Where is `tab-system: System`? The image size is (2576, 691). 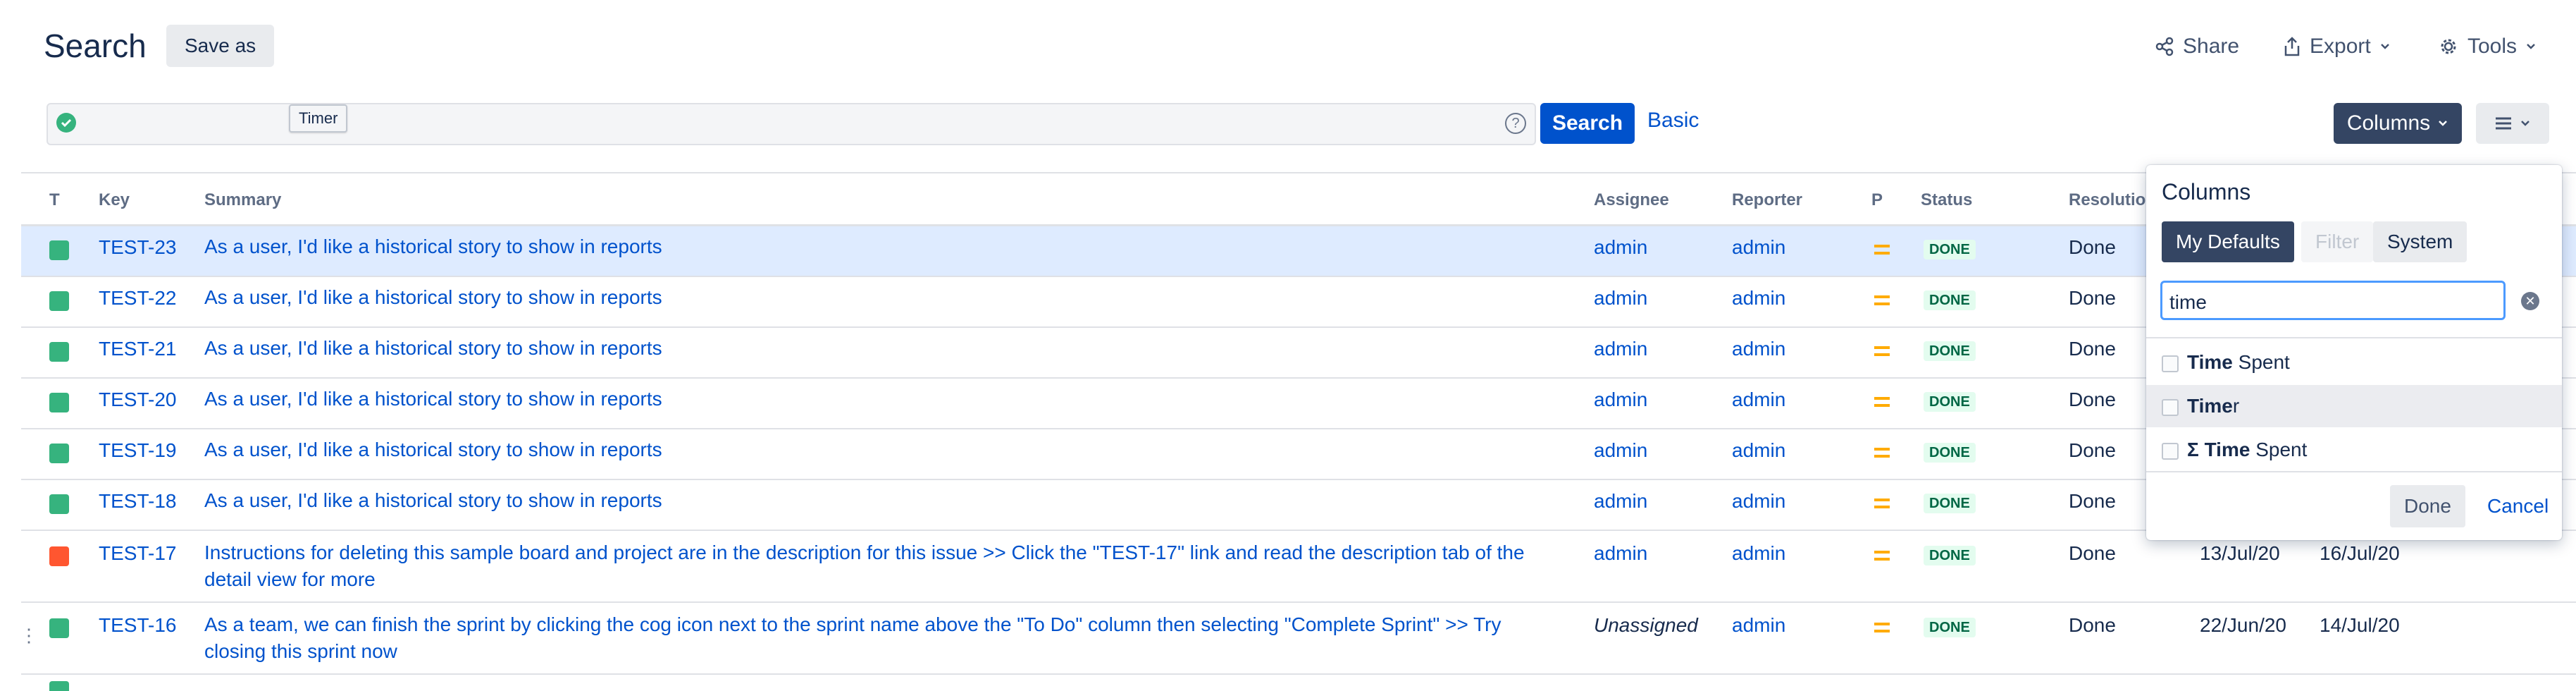
tab-system: System is located at coordinates (2420, 241).